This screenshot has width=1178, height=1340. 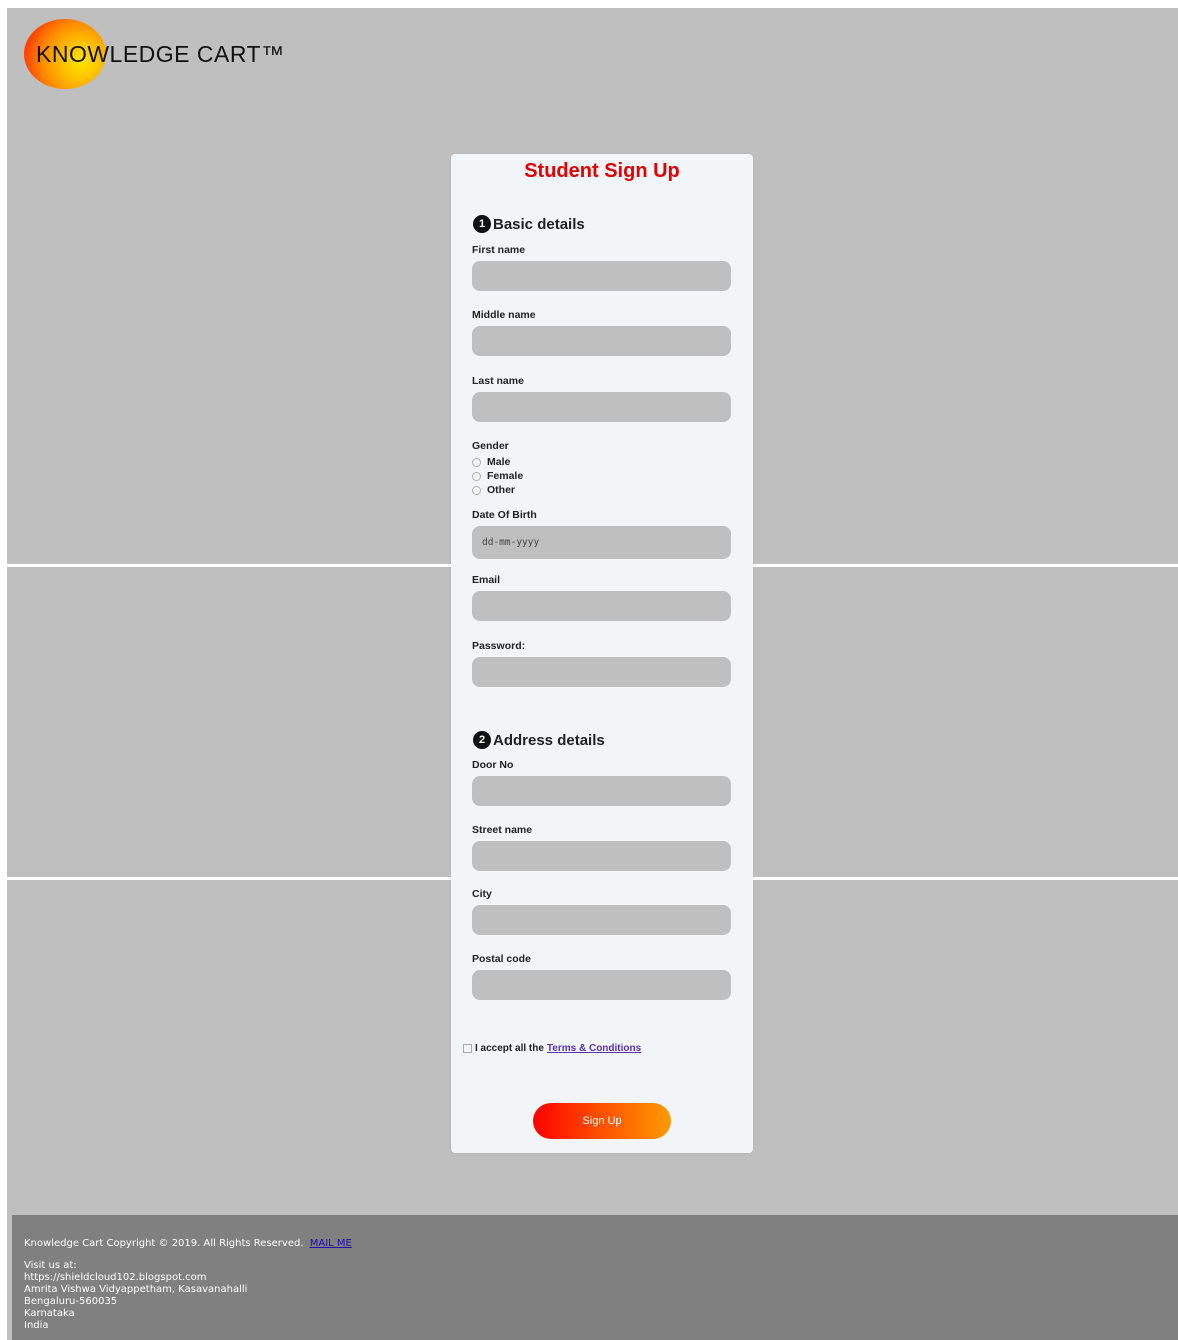 I want to click on last-name-label: Last name, so click(x=498, y=381).